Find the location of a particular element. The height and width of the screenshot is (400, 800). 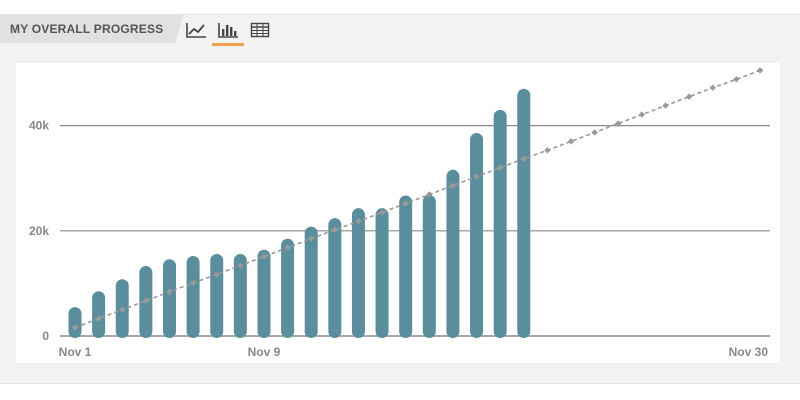

x-tick-label: Nov 1 is located at coordinates (75, 352).